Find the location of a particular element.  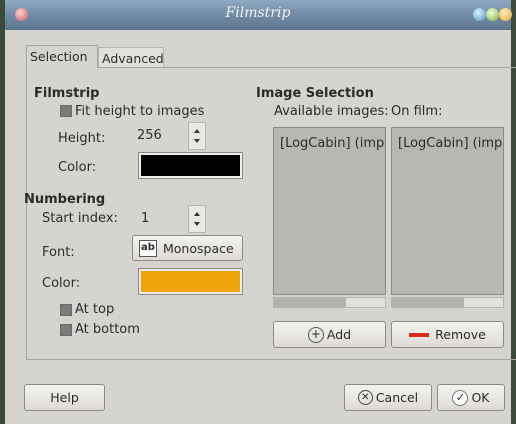

available-images-list: [LogCabin] (impo is located at coordinates (329, 211).